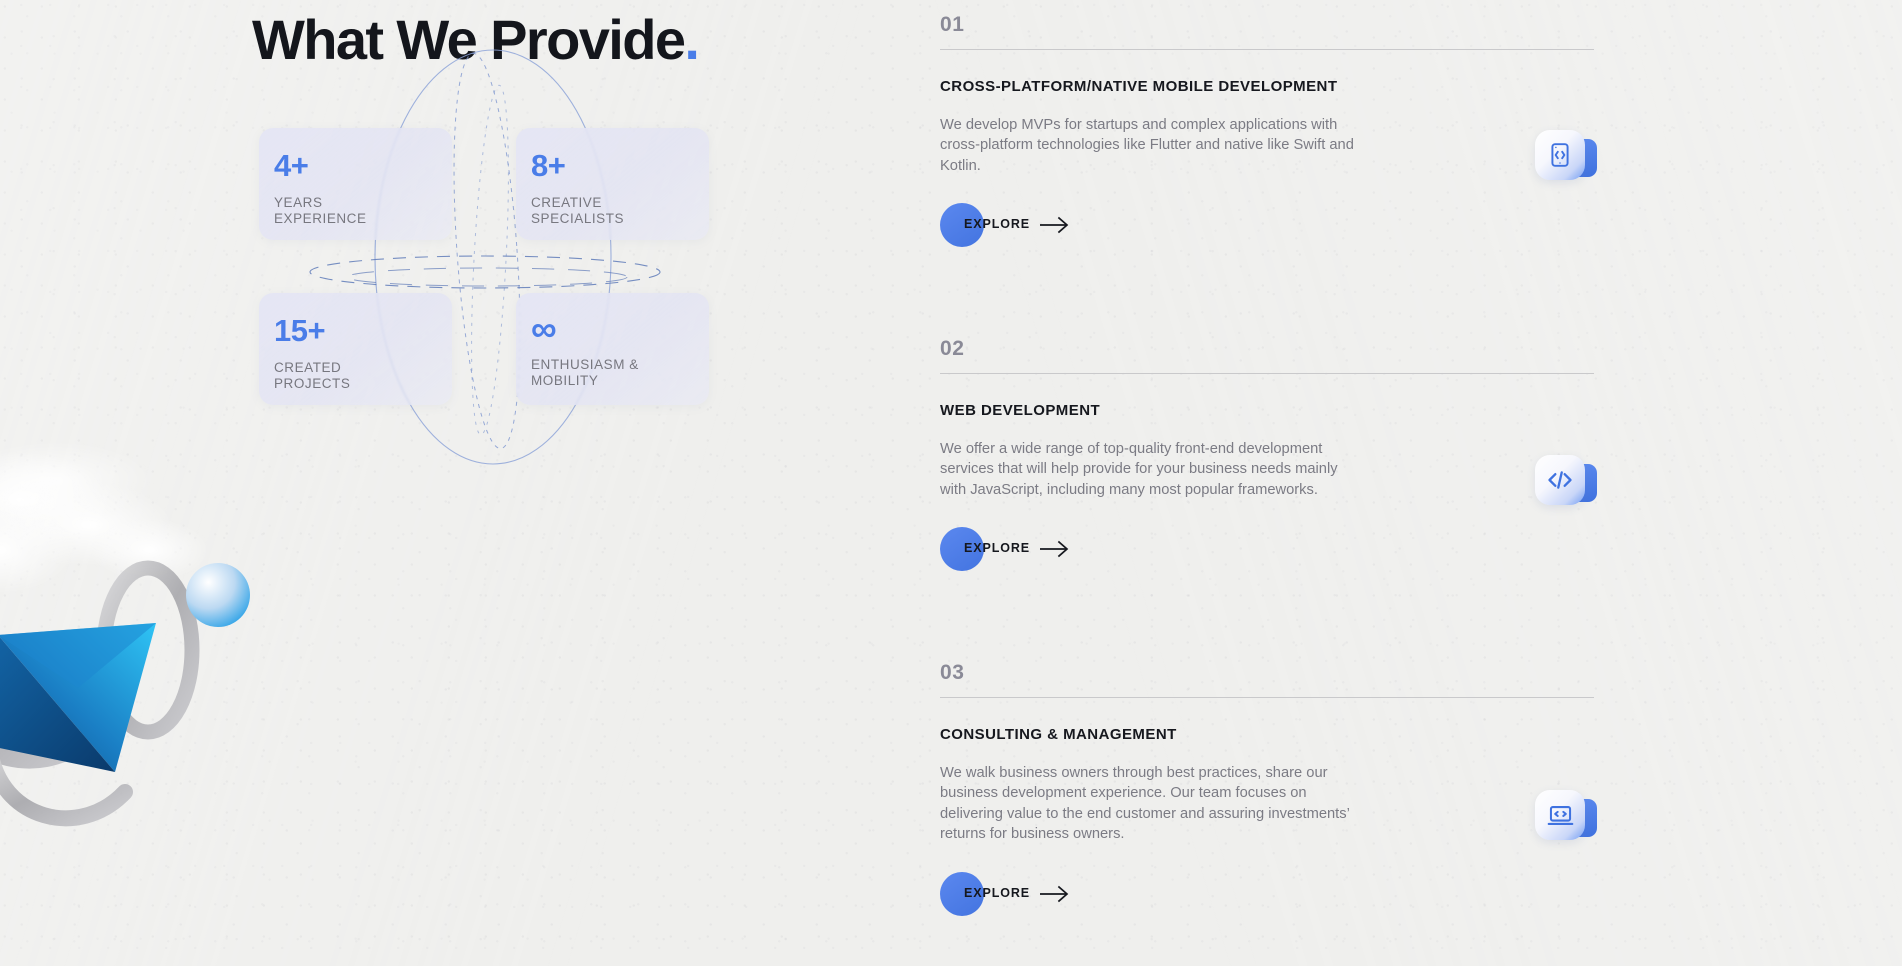 The image size is (1902, 966). Describe the element at coordinates (952, 672) in the screenshot. I see `service-number: 03` at that location.